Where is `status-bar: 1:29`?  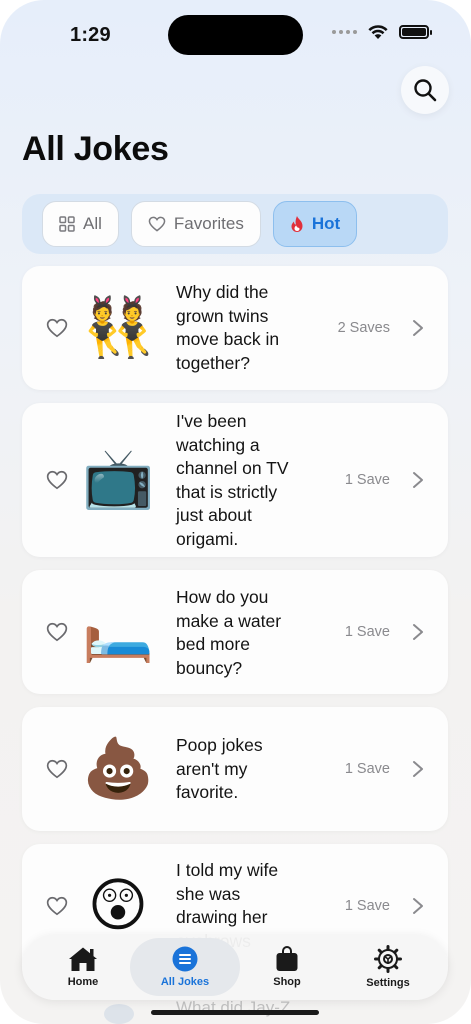
status-bar: 1:29 is located at coordinates (235, 30).